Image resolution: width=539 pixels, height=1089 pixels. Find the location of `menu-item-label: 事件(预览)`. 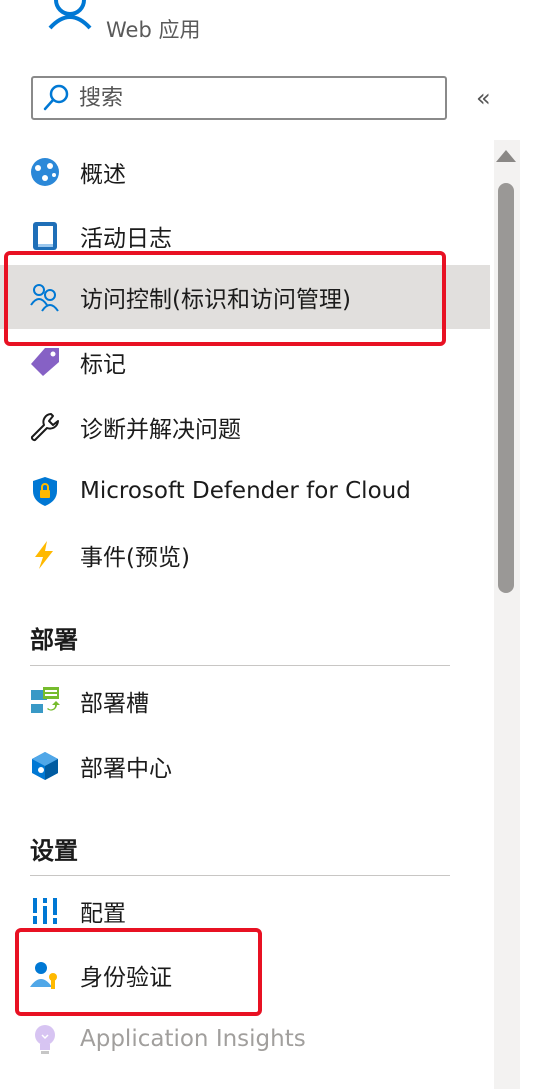

menu-item-label: 事件(预览) is located at coordinates (135, 558).